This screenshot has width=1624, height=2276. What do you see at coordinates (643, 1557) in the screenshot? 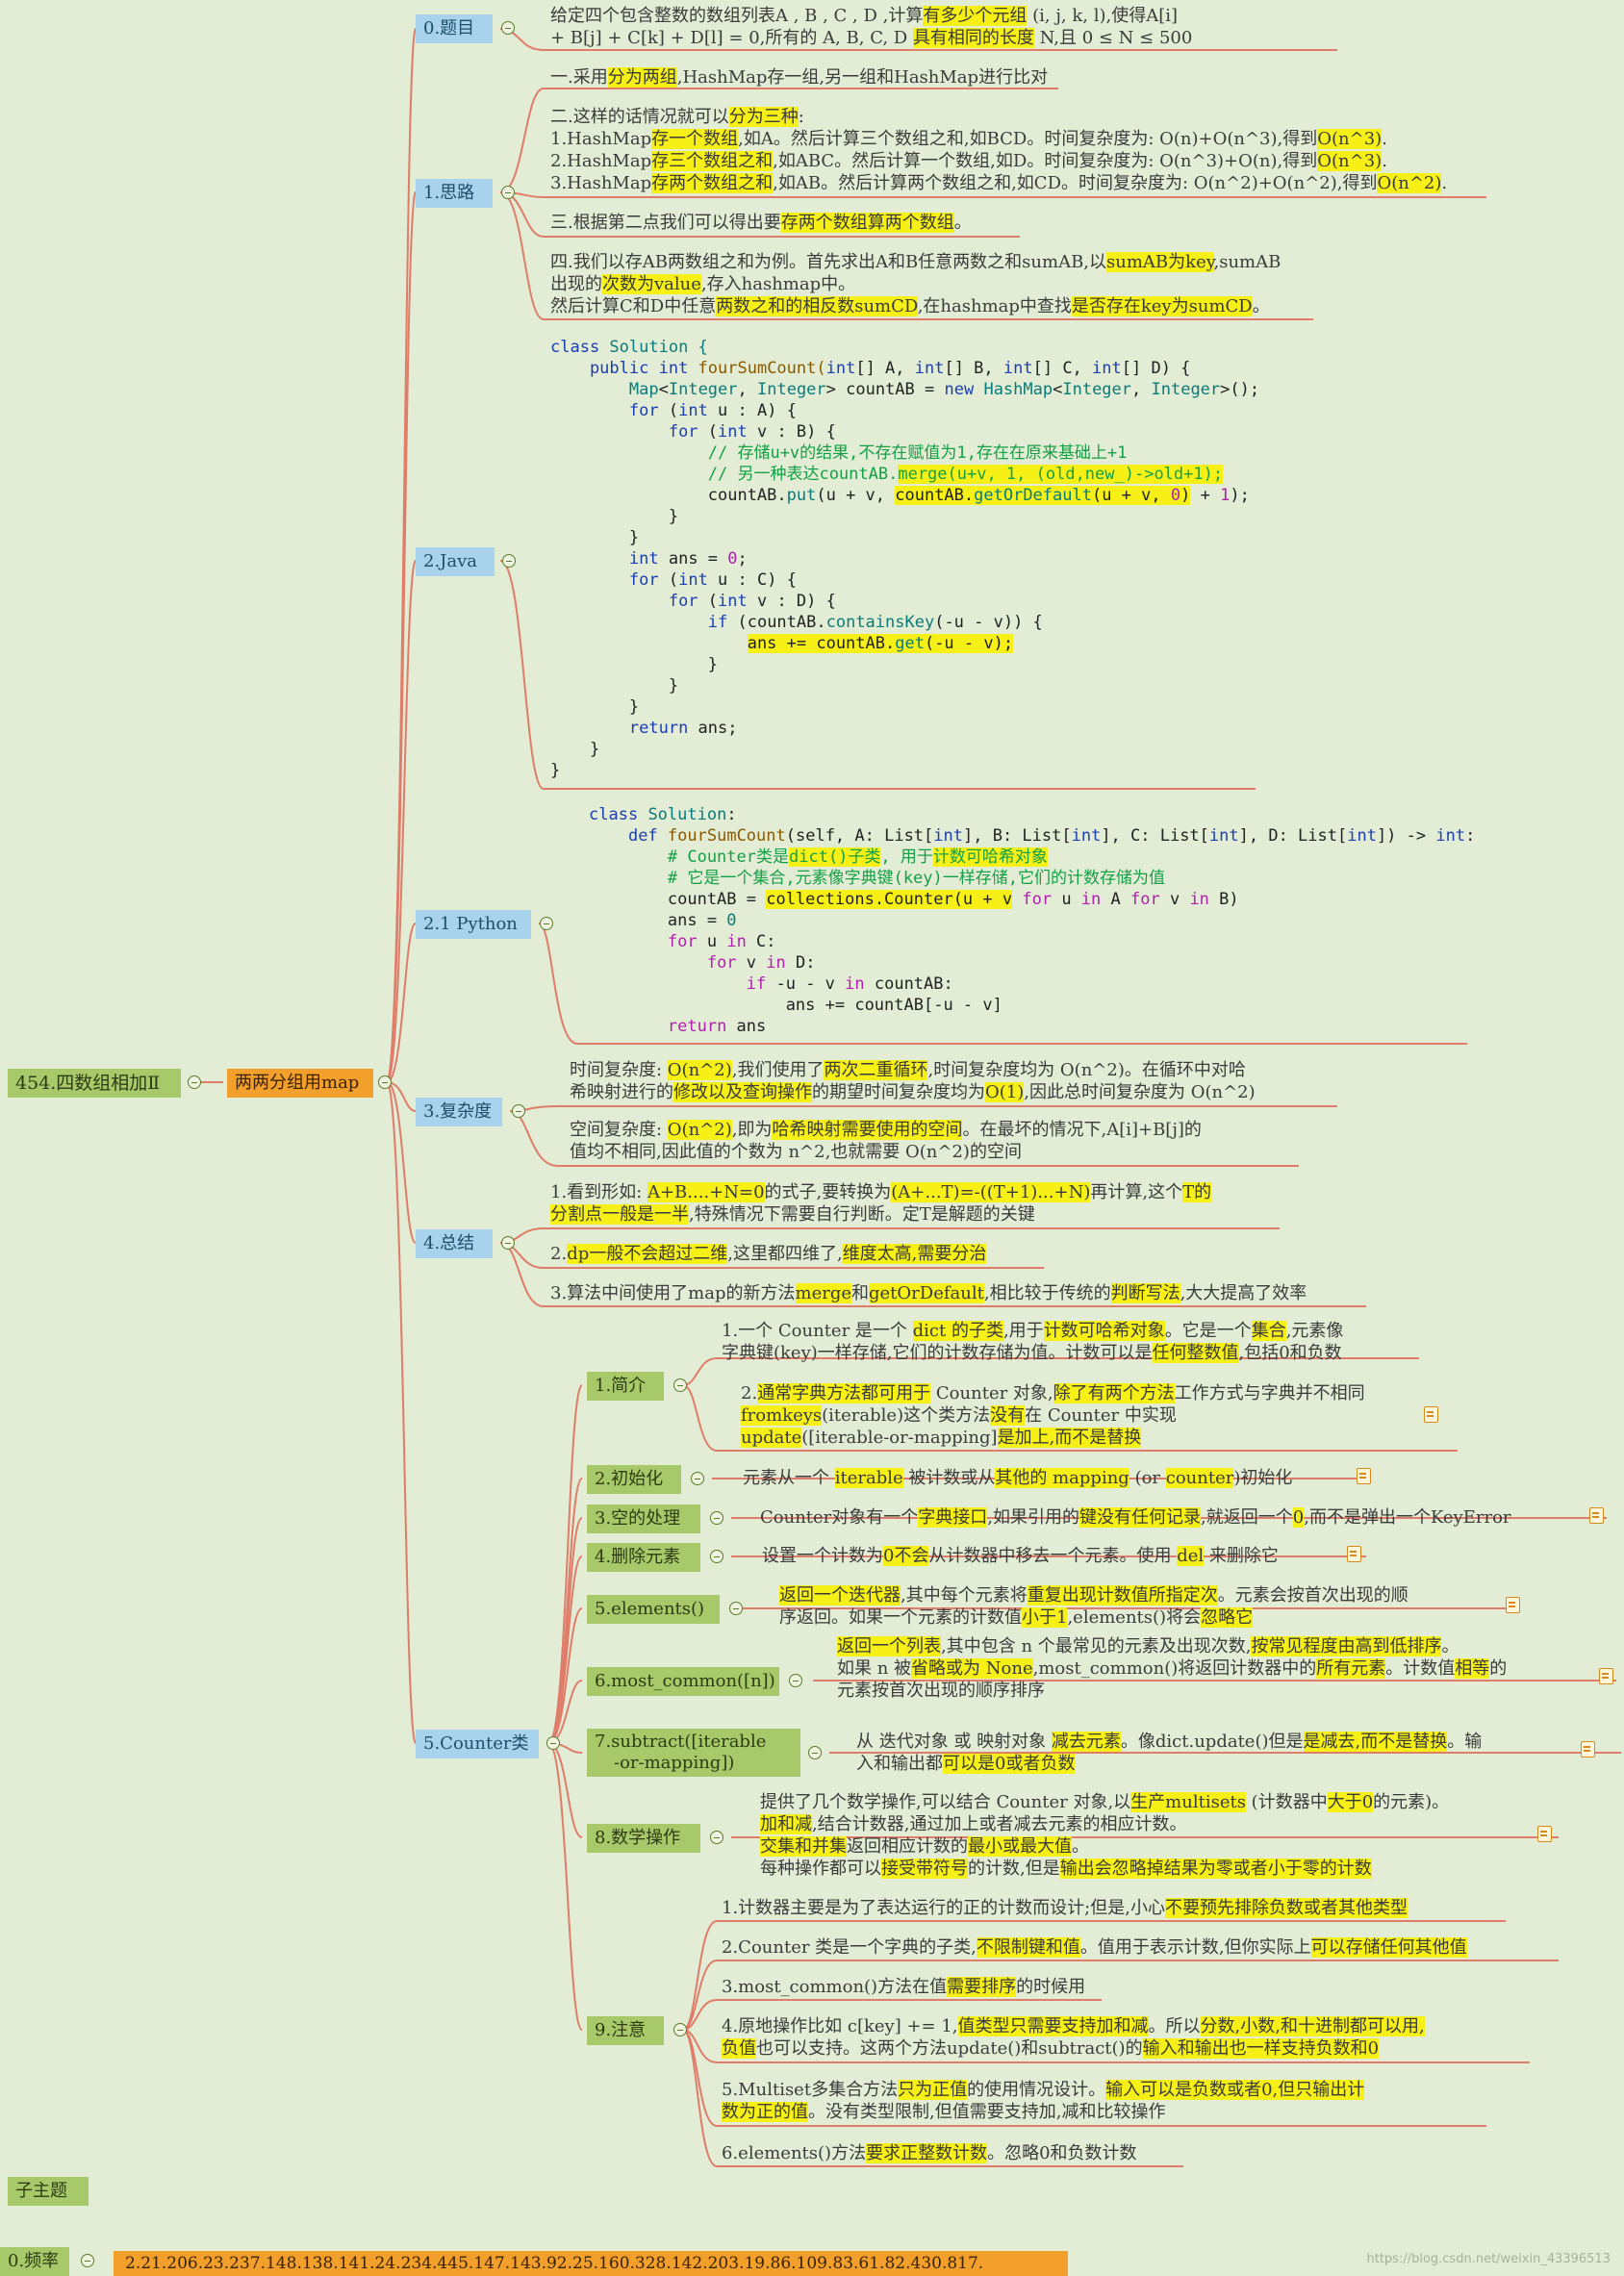
I see `counter-delete-node: 4.删除元素` at bounding box center [643, 1557].